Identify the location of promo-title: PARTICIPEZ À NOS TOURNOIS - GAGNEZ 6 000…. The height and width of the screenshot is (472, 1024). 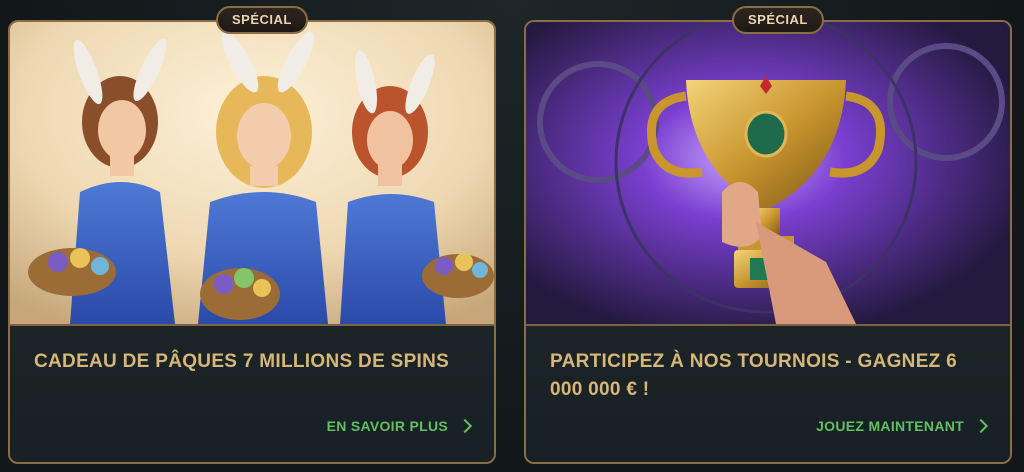
(754, 375).